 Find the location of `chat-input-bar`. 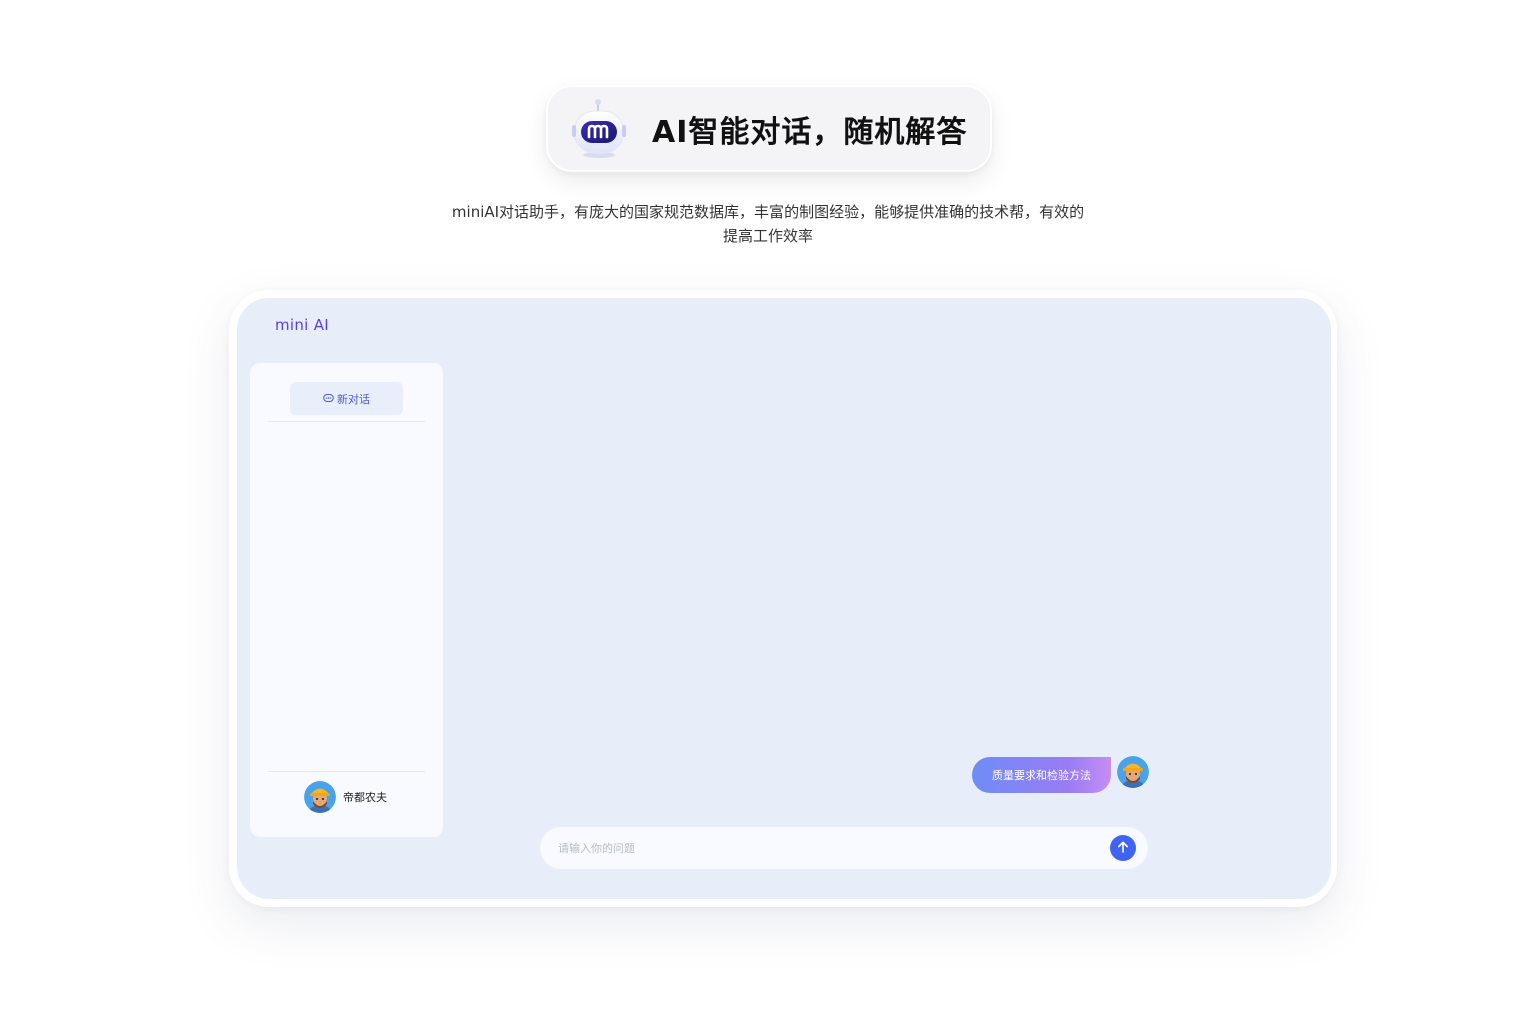

chat-input-bar is located at coordinates (844, 848).